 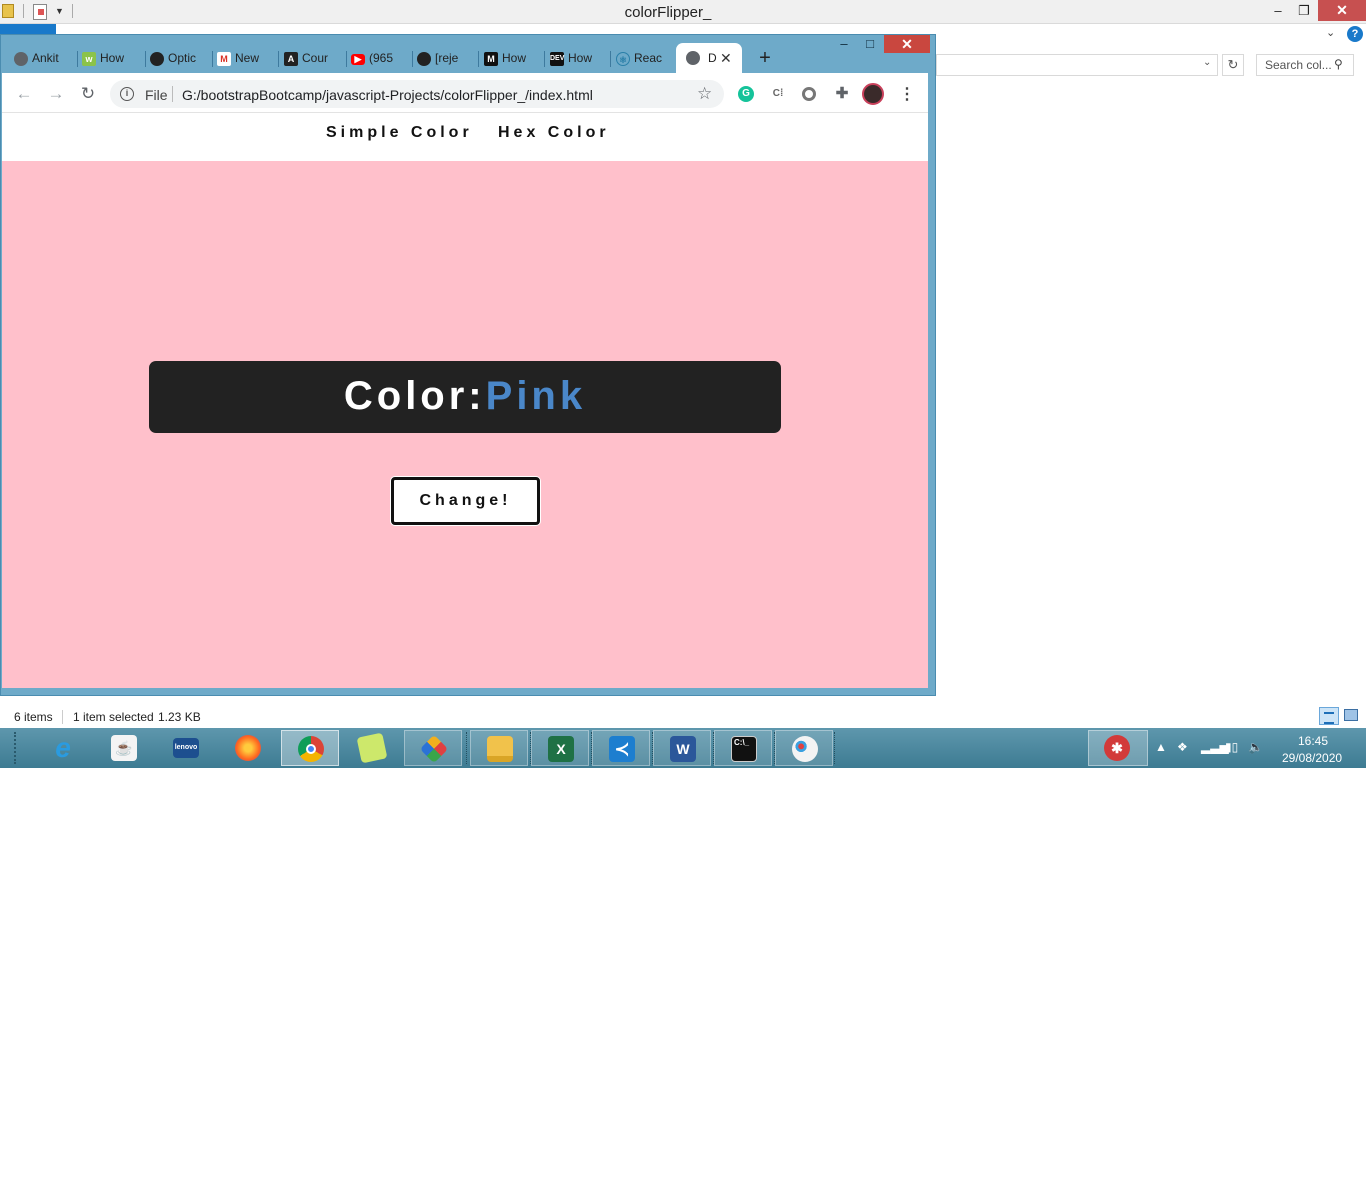 I want to click on angular-icon: A, so click(x=291, y=59).